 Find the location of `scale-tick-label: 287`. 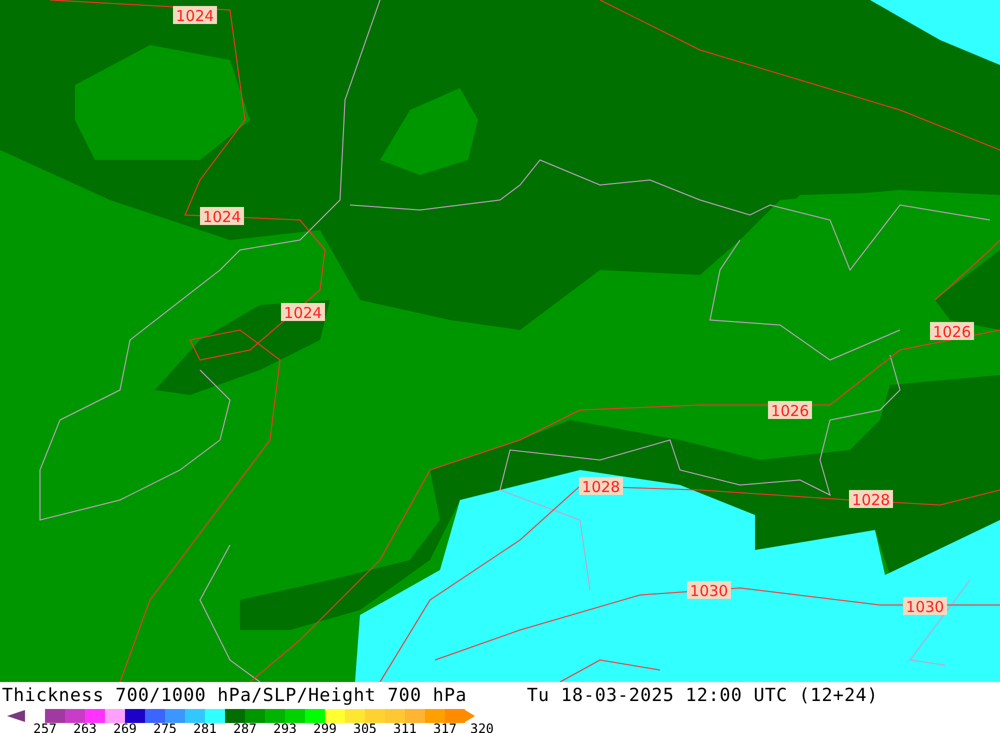

scale-tick-label: 287 is located at coordinates (245, 727).